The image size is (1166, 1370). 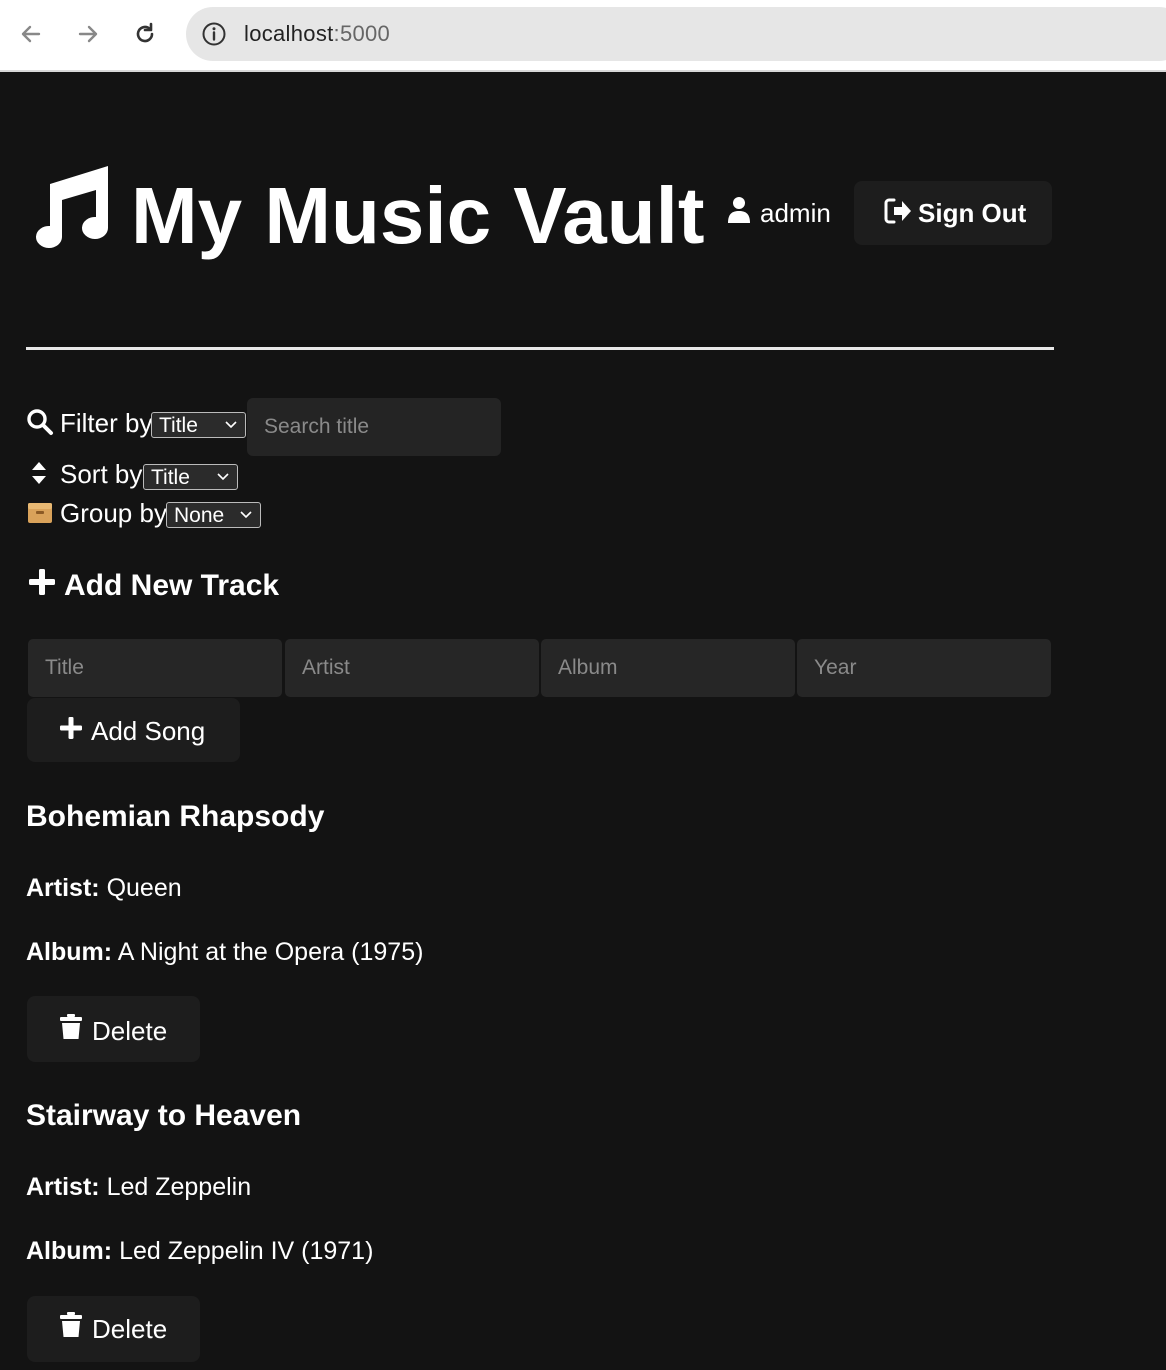 I want to click on sign-out-label: Sign Out, so click(x=972, y=213).